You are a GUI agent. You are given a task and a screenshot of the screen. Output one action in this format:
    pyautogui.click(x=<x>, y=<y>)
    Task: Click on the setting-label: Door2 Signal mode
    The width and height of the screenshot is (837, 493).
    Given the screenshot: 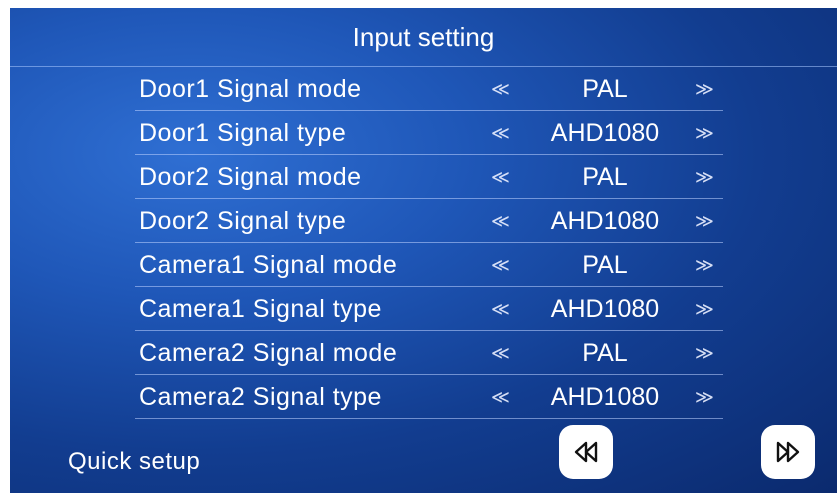 What is the action you would take?
    pyautogui.click(x=250, y=177)
    